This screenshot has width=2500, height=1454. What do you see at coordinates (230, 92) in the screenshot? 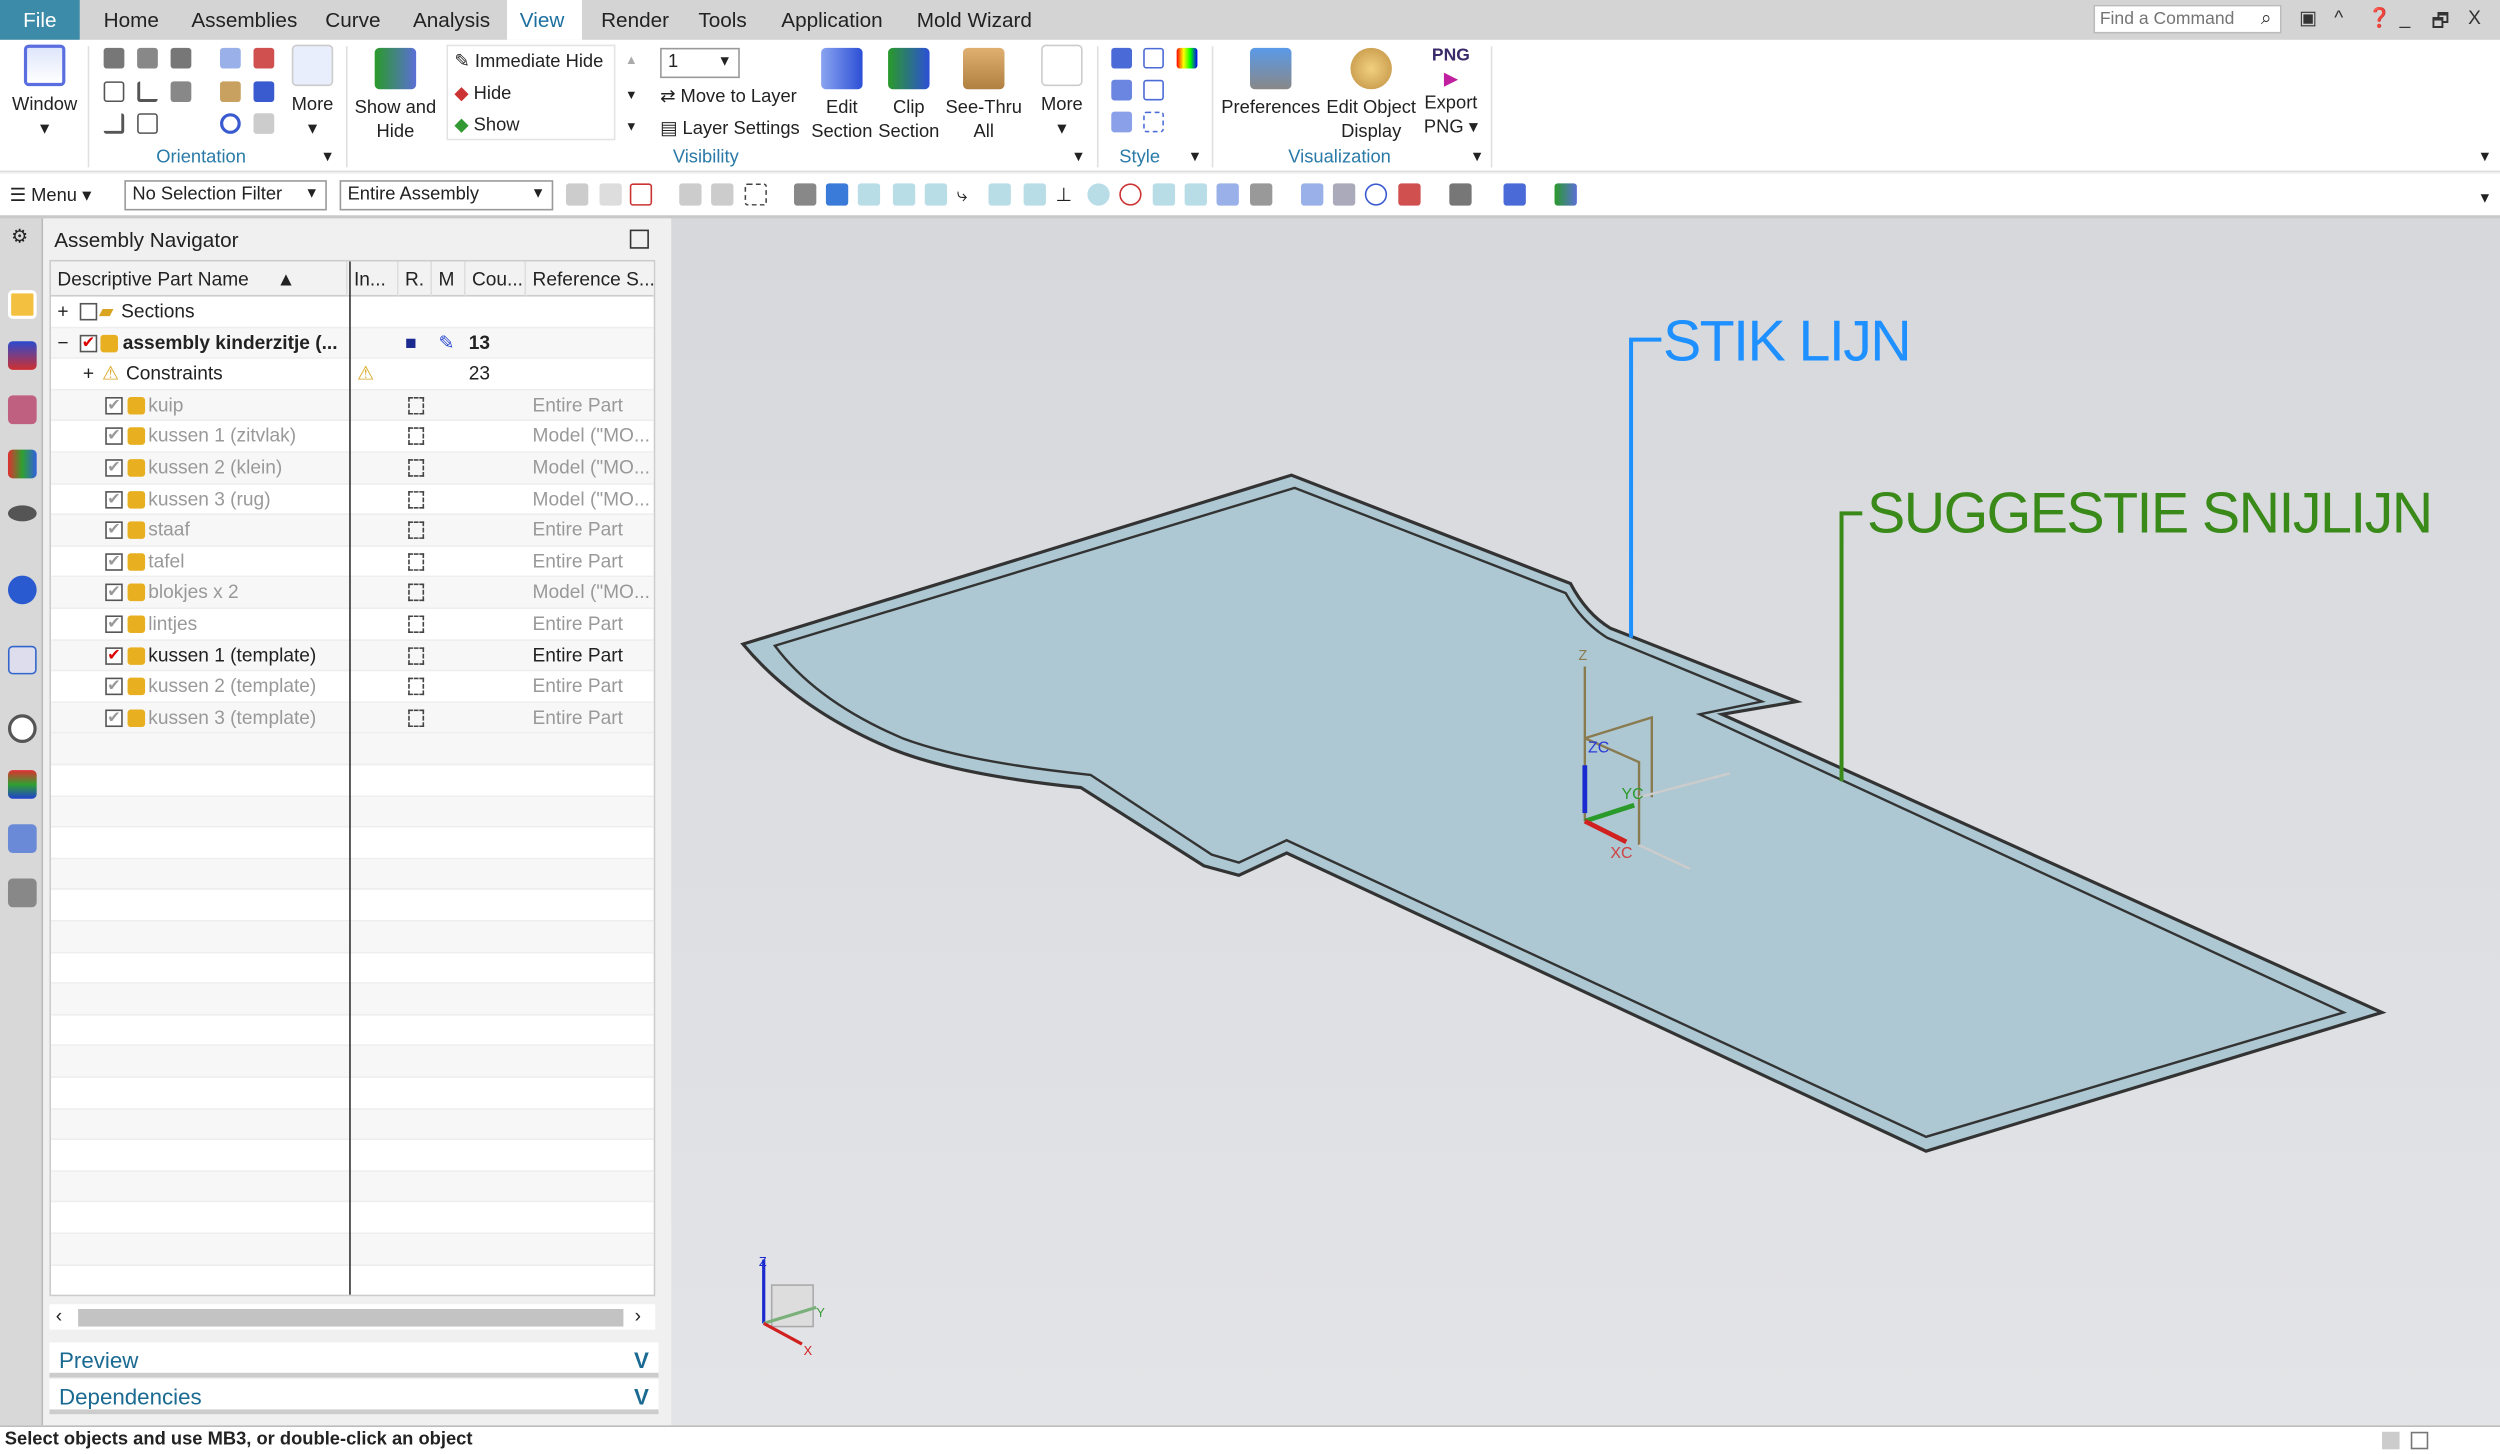
I see `pan-icon` at bounding box center [230, 92].